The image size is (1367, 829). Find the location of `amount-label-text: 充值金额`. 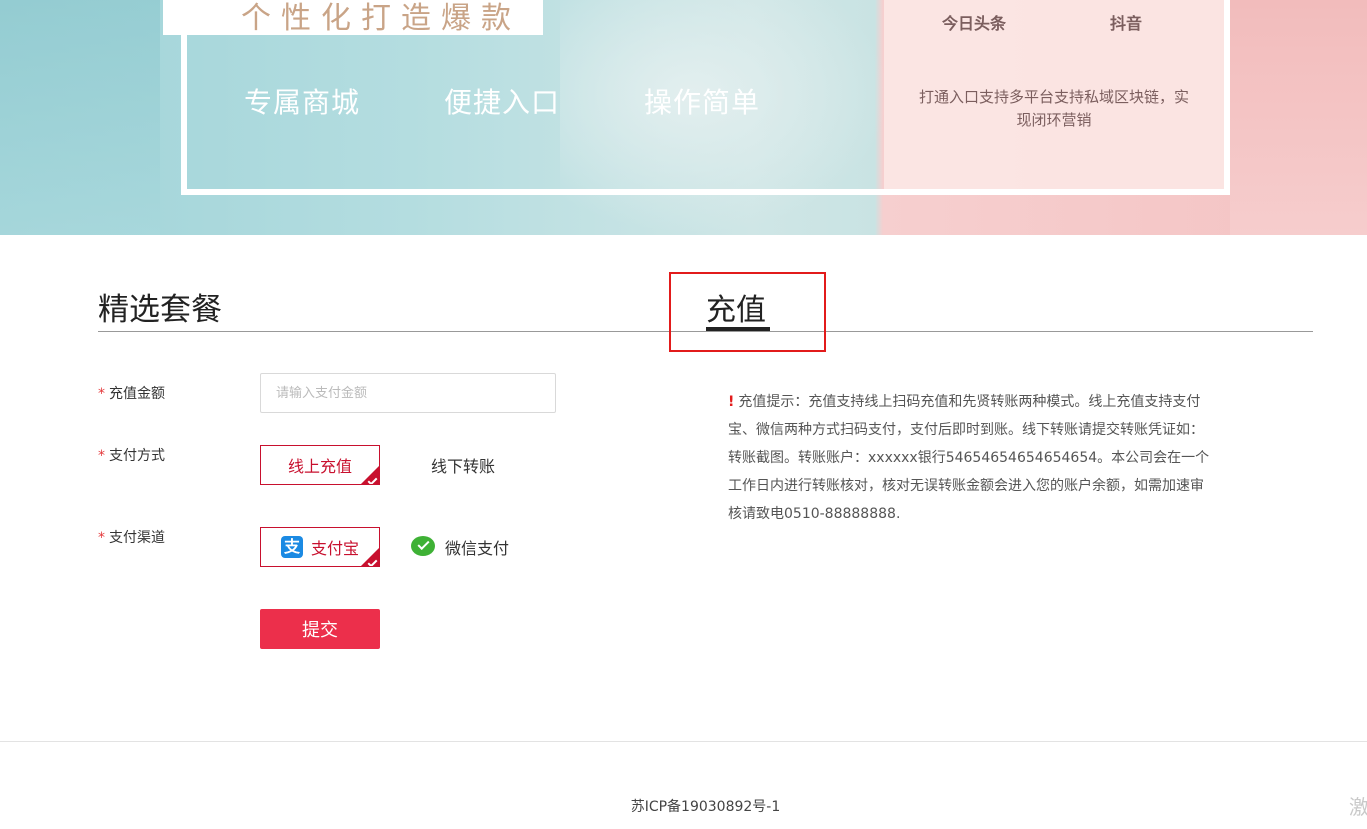

amount-label-text: 充值金额 is located at coordinates (137, 394).